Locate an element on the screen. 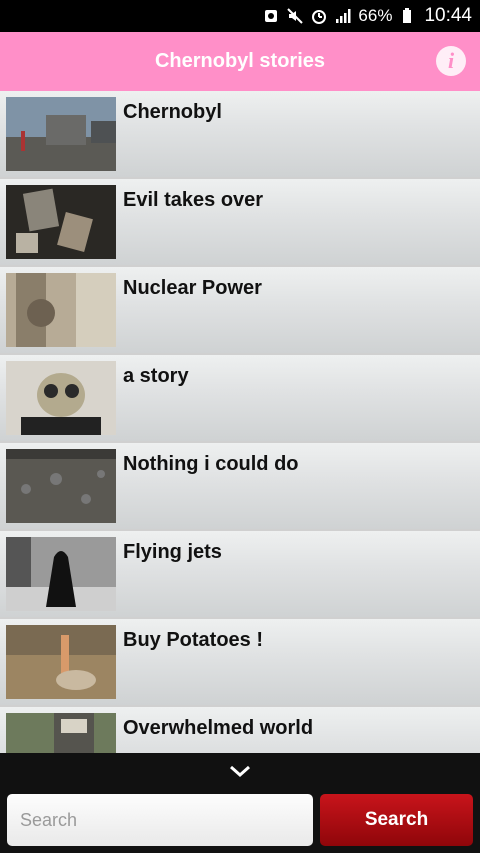 Image resolution: width=480 pixels, height=853 pixels. alarm-icon is located at coordinates (319, 16).